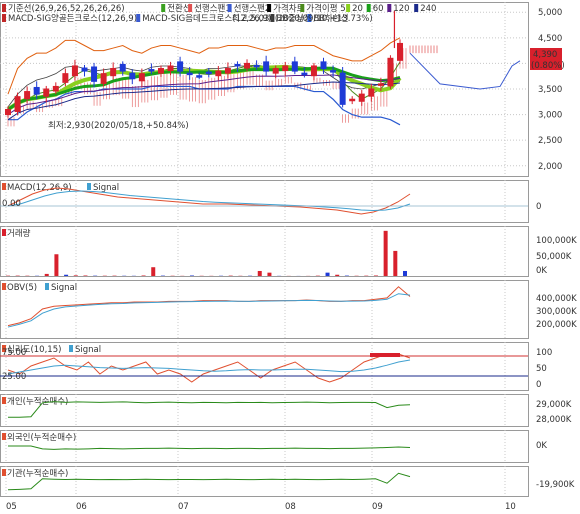 The height and width of the screenshot is (514, 580). I want to click on obv-y-tick: 400,000K, so click(556, 299).